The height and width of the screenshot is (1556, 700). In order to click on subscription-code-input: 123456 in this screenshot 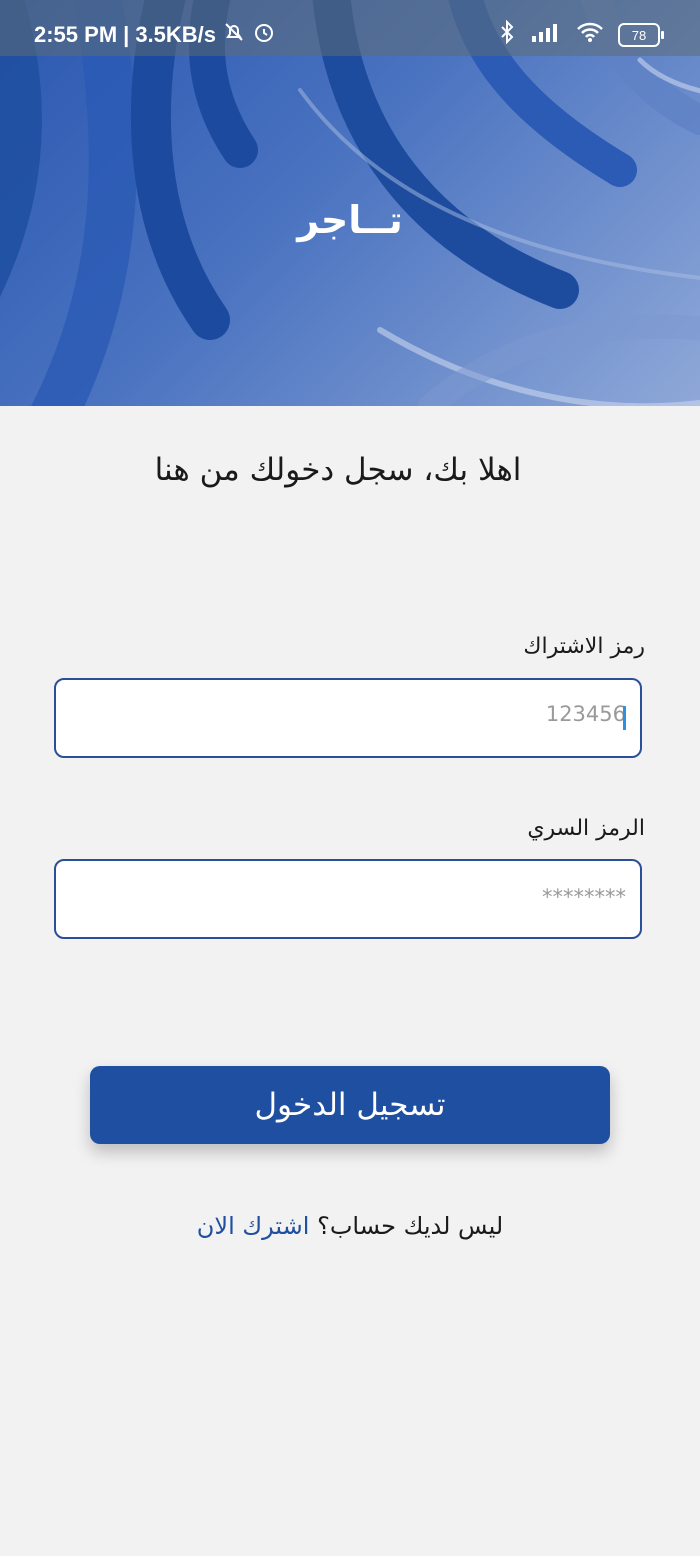, I will do `click(348, 718)`.